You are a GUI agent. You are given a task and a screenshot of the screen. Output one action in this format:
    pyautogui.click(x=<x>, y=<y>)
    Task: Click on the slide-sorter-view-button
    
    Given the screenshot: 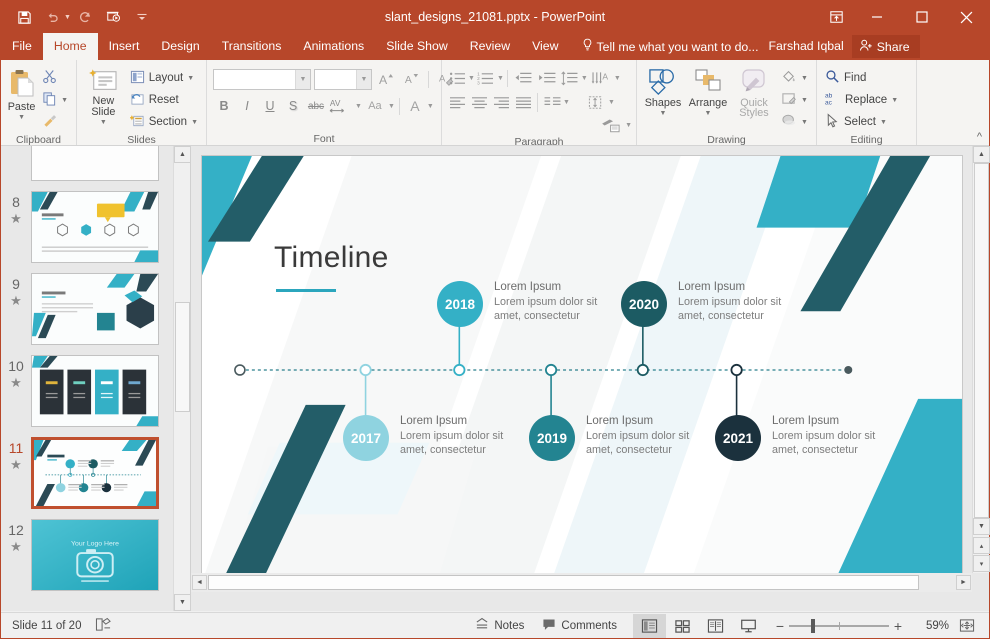 What is the action you would take?
    pyautogui.click(x=682, y=626)
    